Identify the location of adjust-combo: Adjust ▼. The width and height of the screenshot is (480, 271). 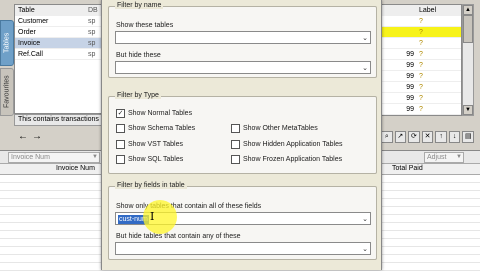
(444, 157).